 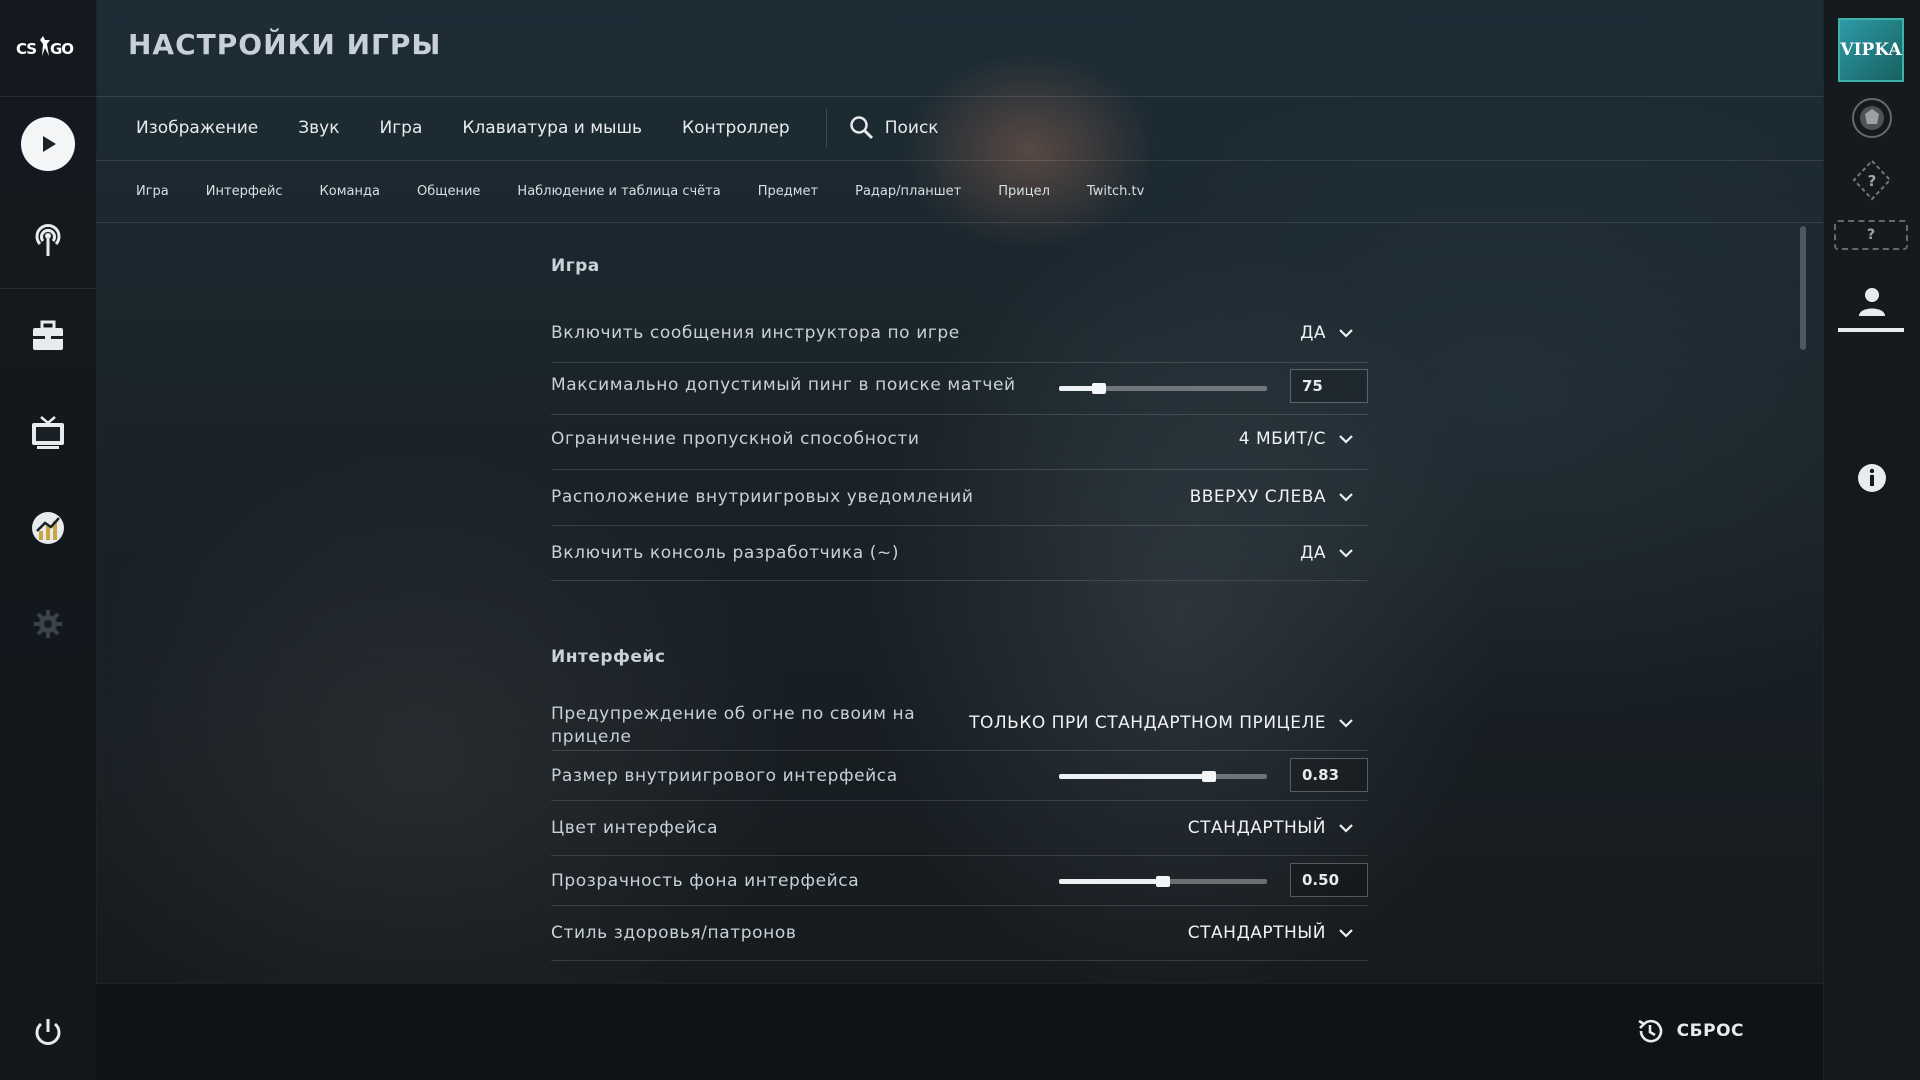 I want to click on tv-icon, so click(x=48, y=432).